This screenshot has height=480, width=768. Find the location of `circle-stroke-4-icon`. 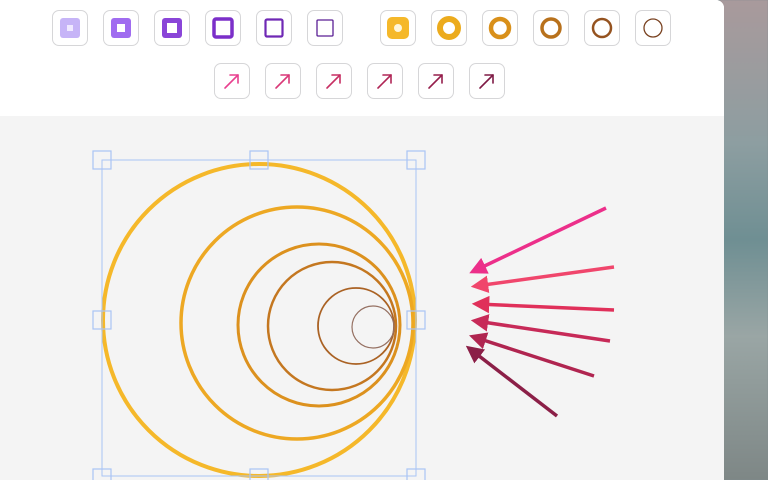

circle-stroke-4-icon is located at coordinates (551, 28).